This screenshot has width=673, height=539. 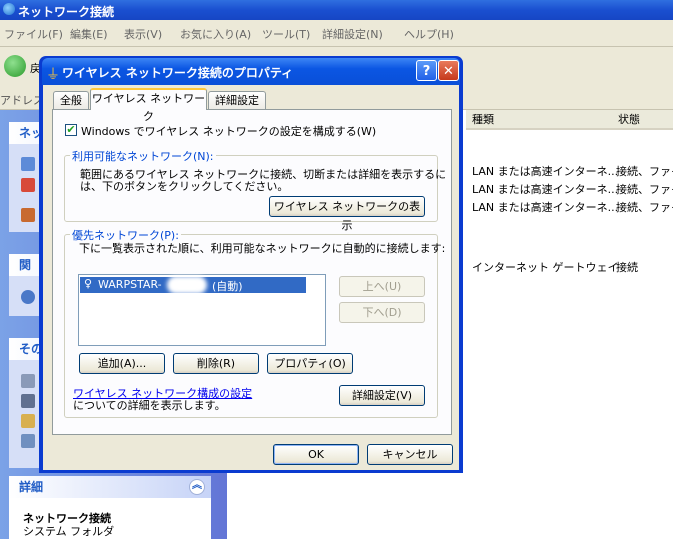 What do you see at coordinates (71, 130) in the screenshot?
I see `use-windows-checkbox: ✔` at bounding box center [71, 130].